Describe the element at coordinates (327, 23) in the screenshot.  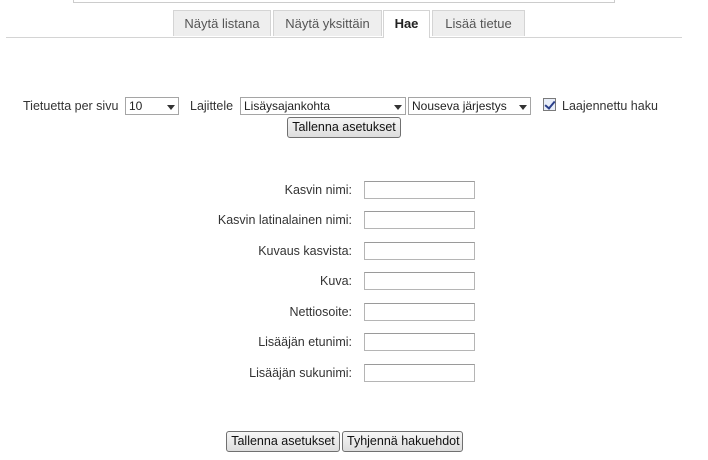
I see `tab-show-single: Näytä yksittäin` at that location.